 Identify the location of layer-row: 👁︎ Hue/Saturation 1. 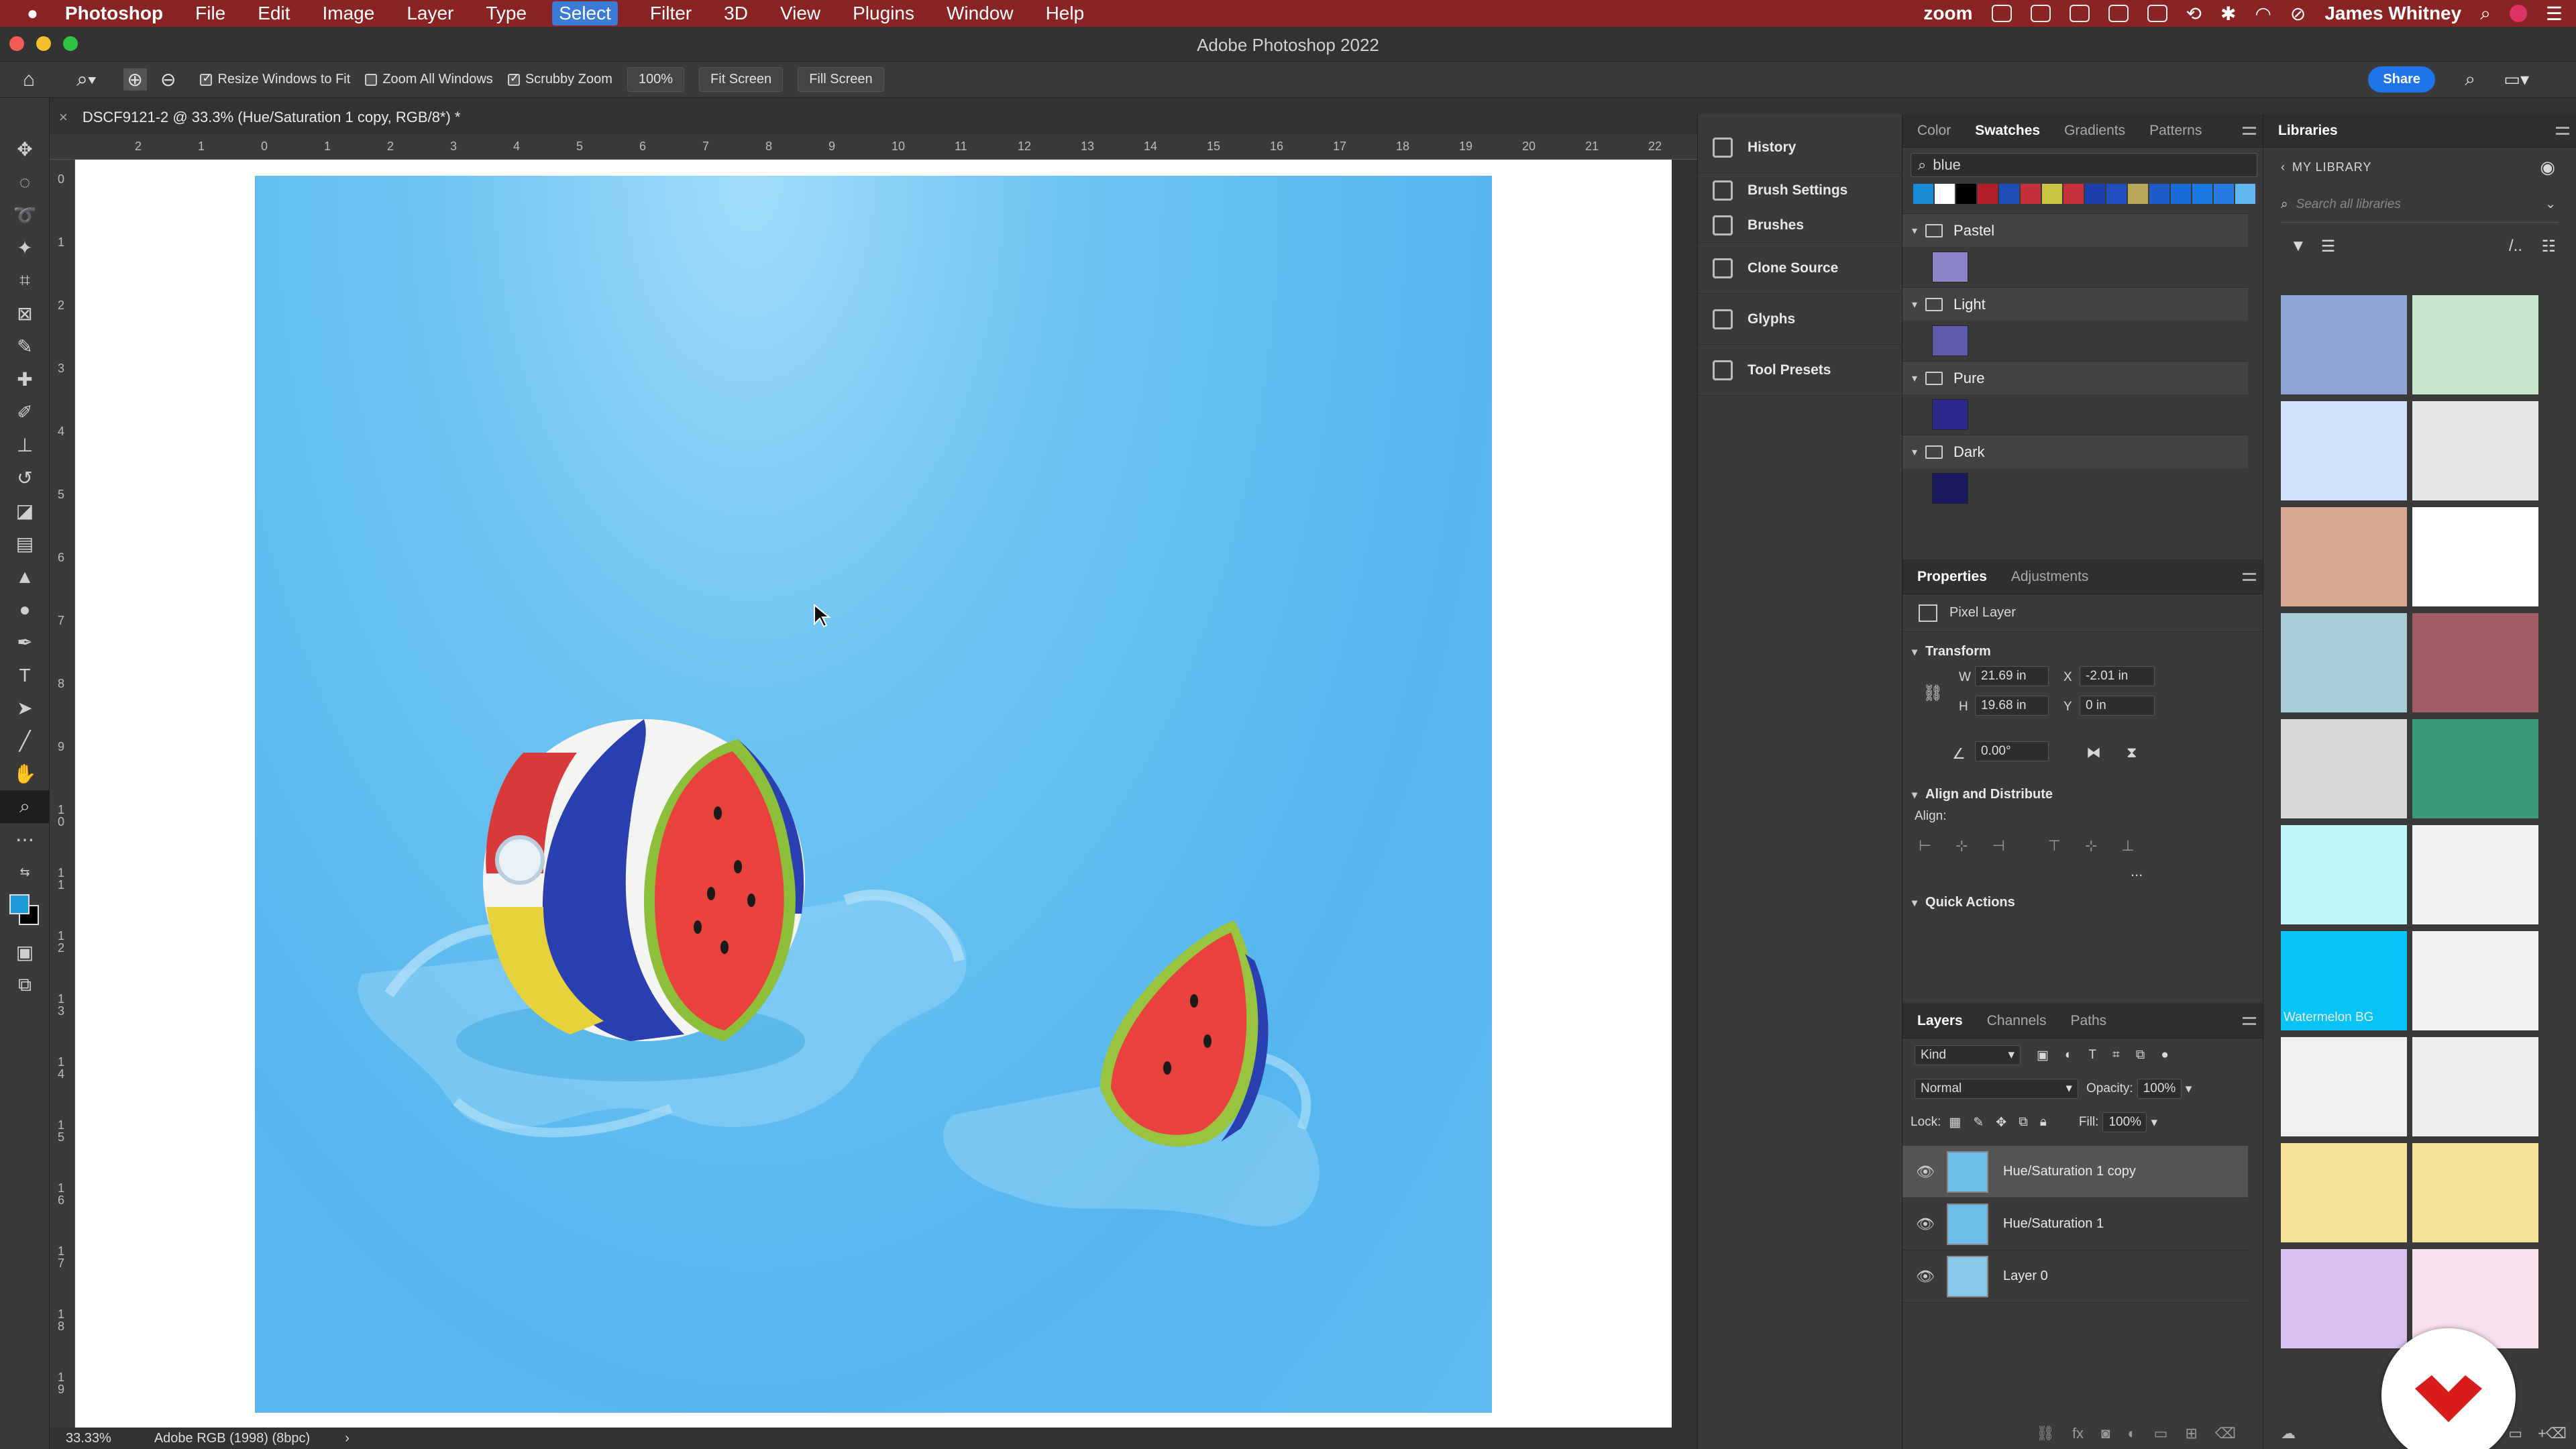
(2075, 1224).